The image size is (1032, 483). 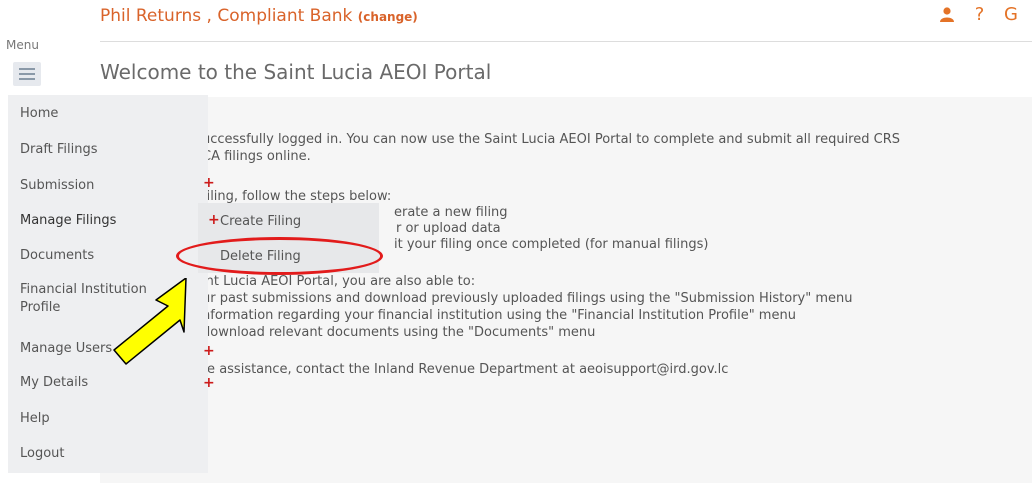 I want to click on menu-label: Menu, so click(x=22, y=45).